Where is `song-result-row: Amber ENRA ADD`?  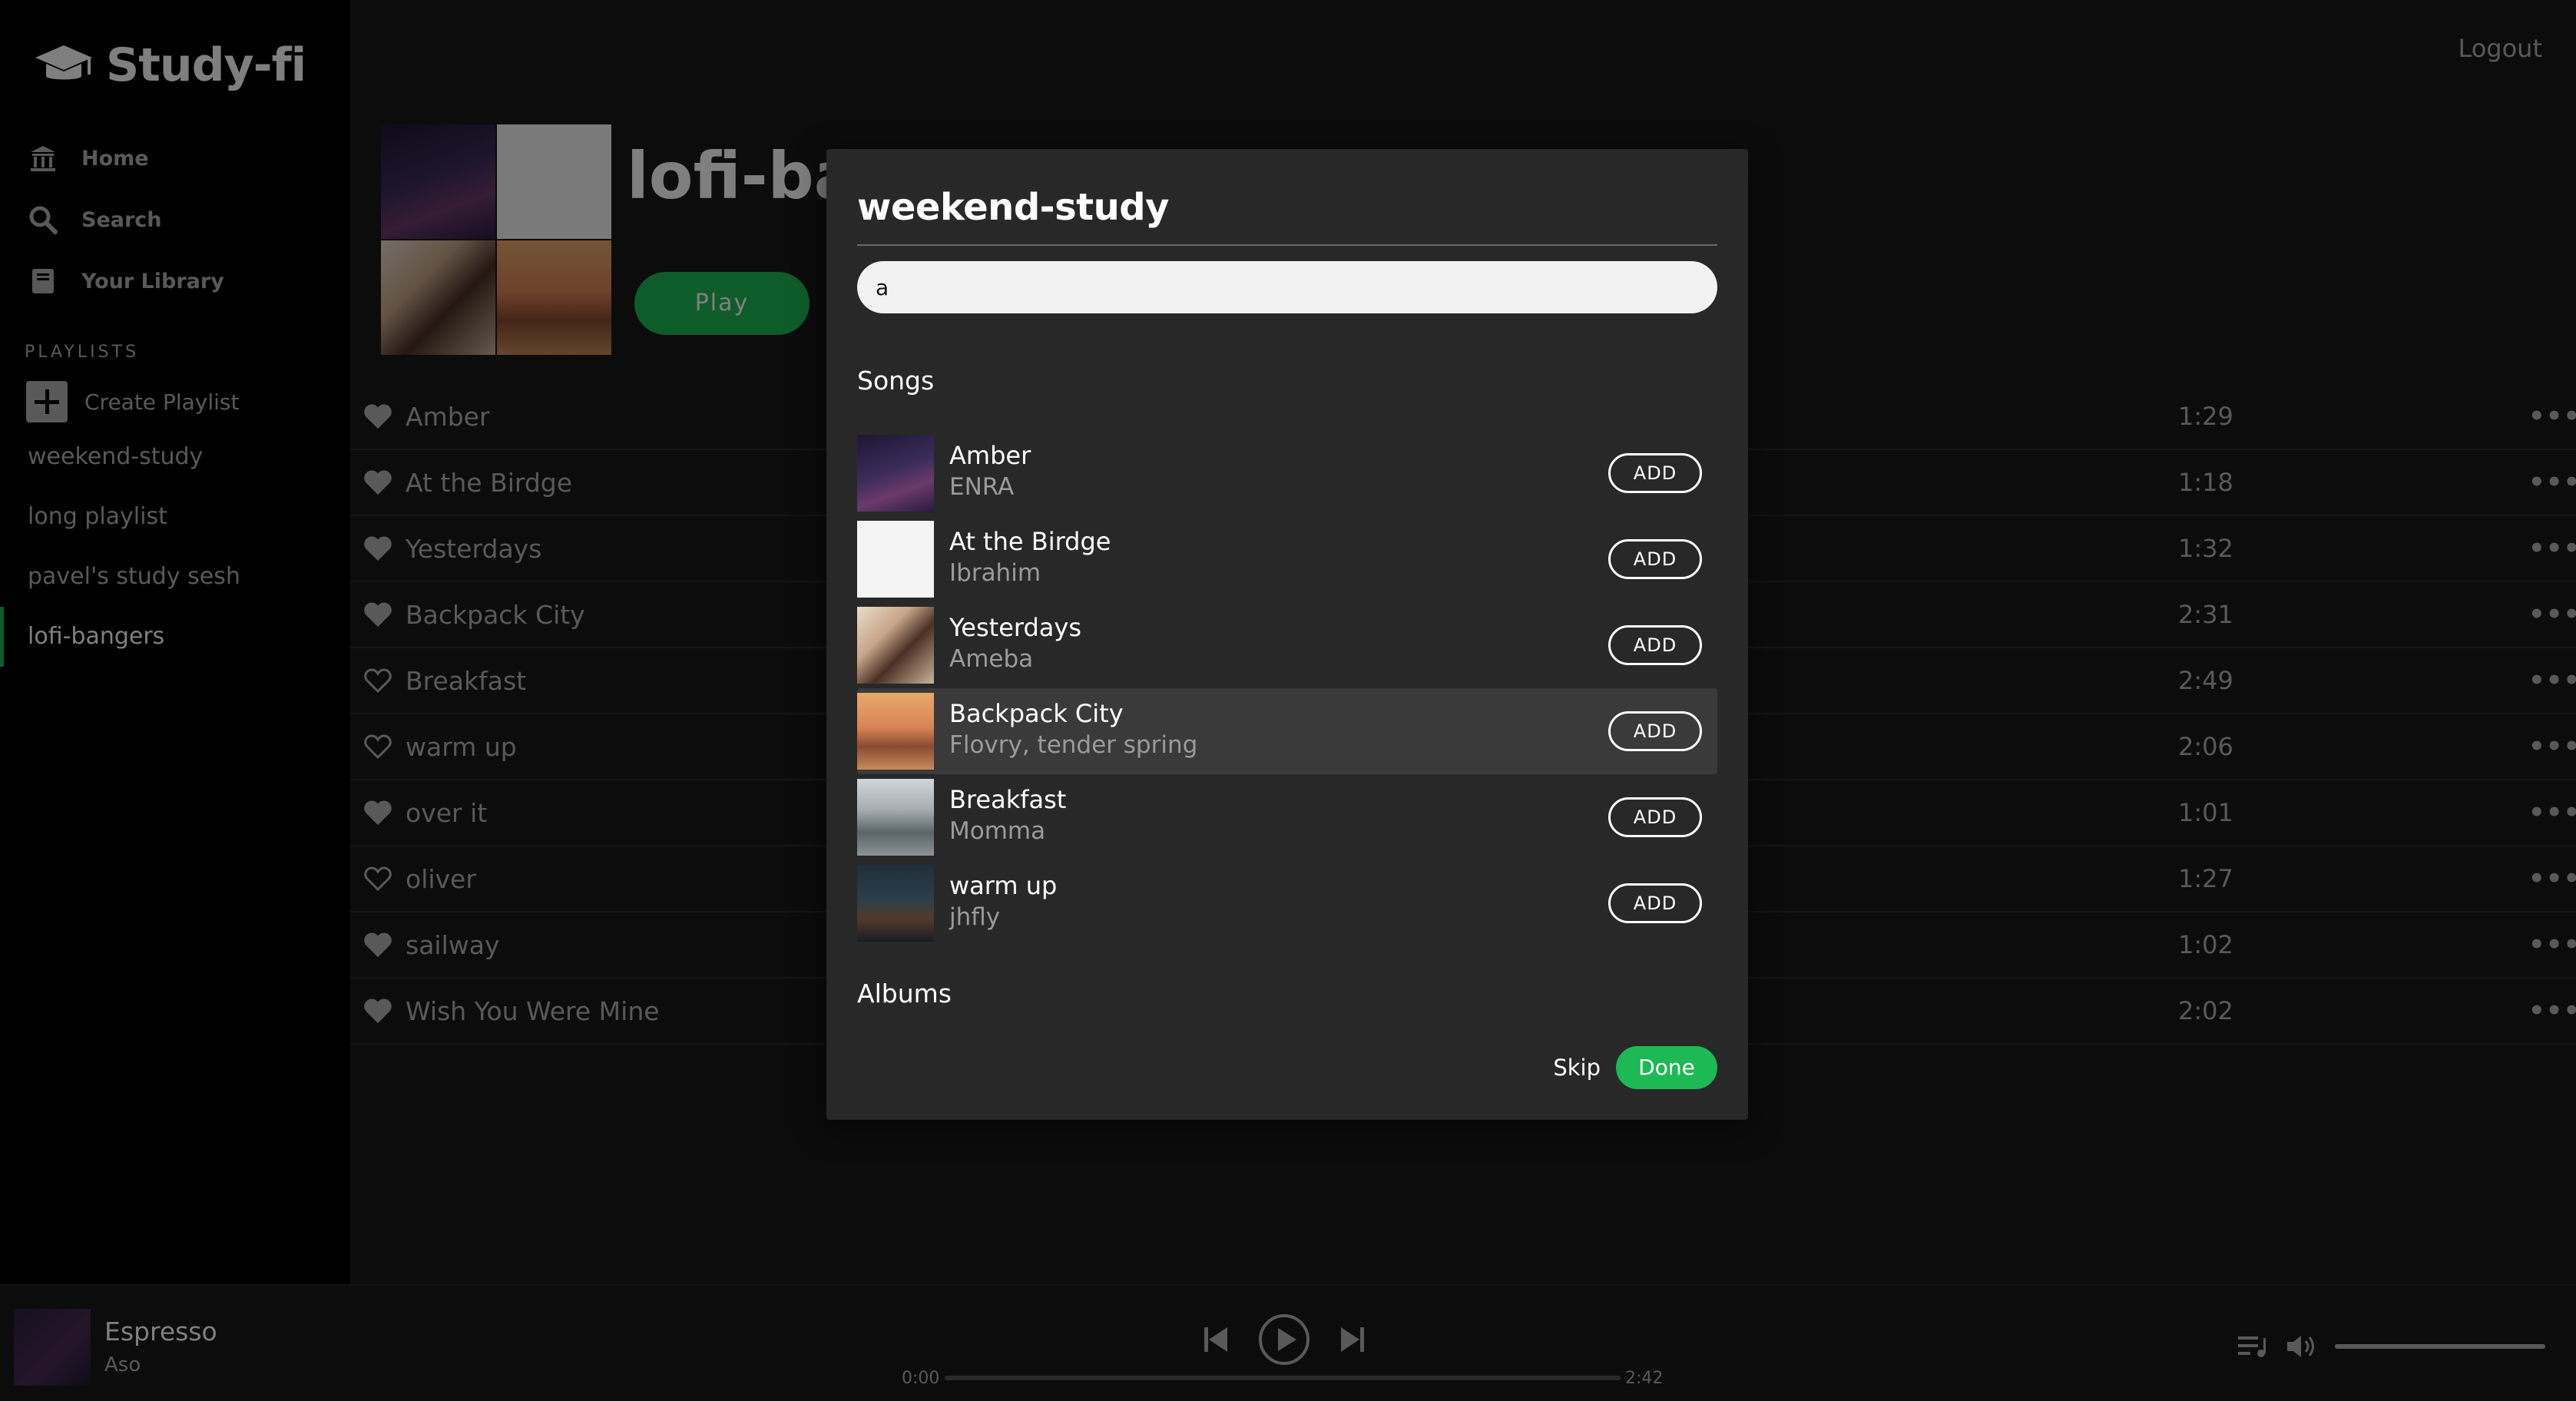
song-result-row: Amber ENRA ADD is located at coordinates (1287, 473).